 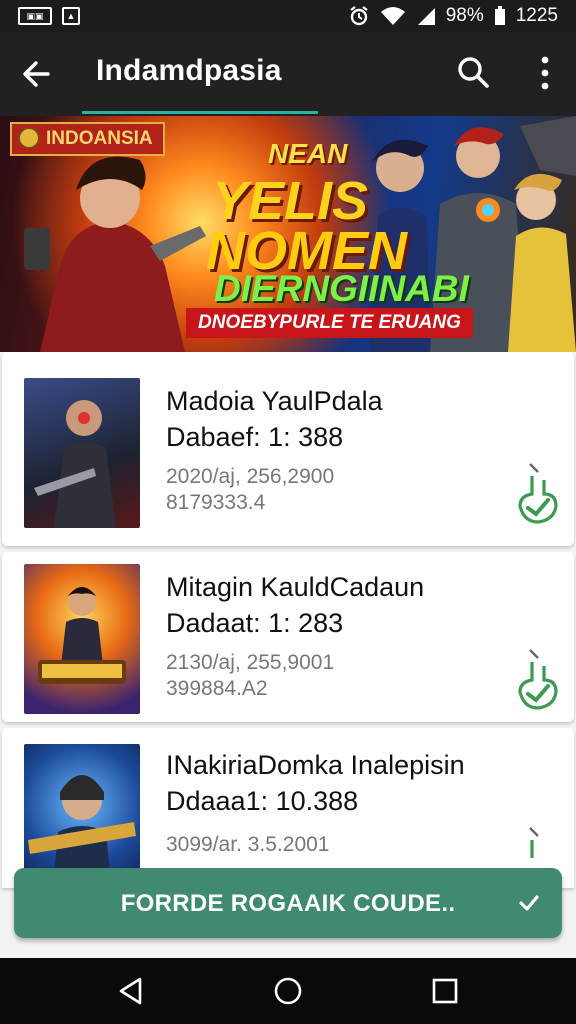 What do you see at coordinates (308, 153) in the screenshot?
I see `banner-line-1: NEAN` at bounding box center [308, 153].